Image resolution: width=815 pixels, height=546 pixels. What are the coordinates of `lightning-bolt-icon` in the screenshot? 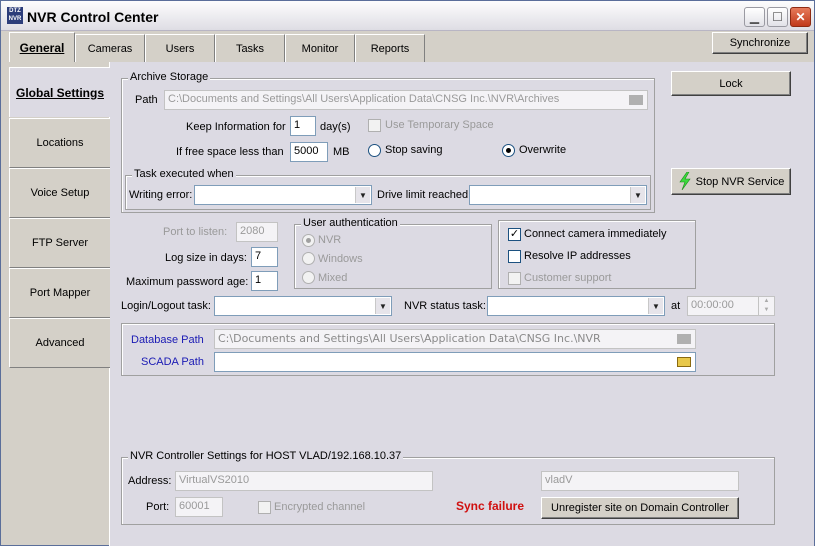 It's located at (685, 181).